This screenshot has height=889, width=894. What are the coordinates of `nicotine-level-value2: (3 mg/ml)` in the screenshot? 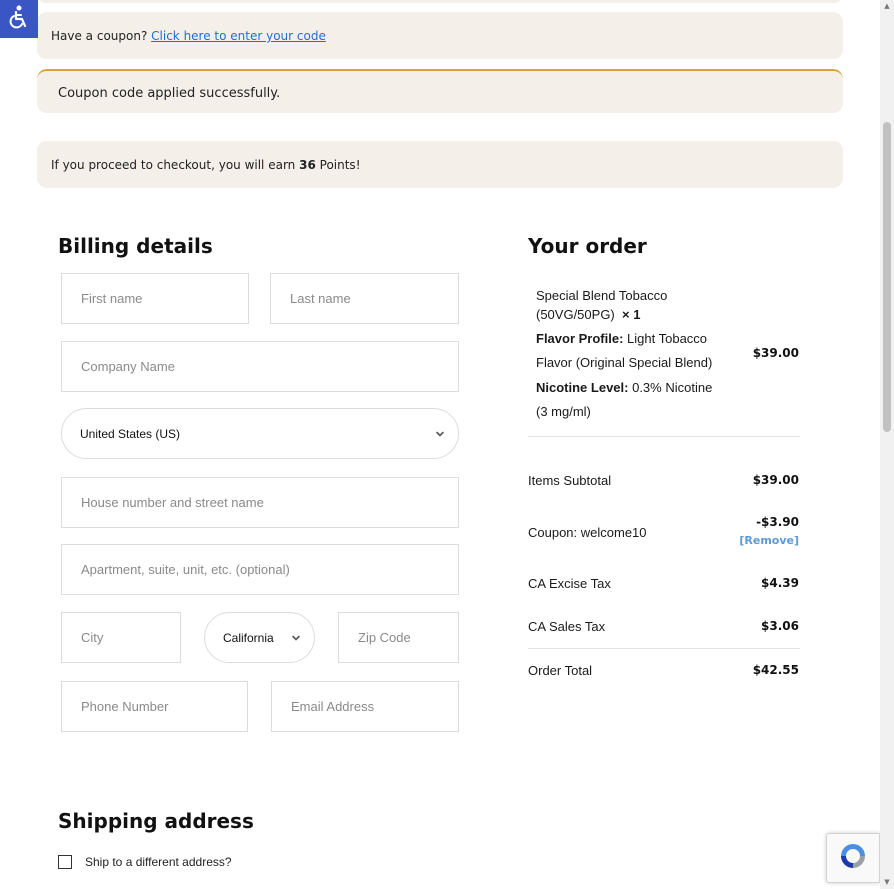 It's located at (563, 411).